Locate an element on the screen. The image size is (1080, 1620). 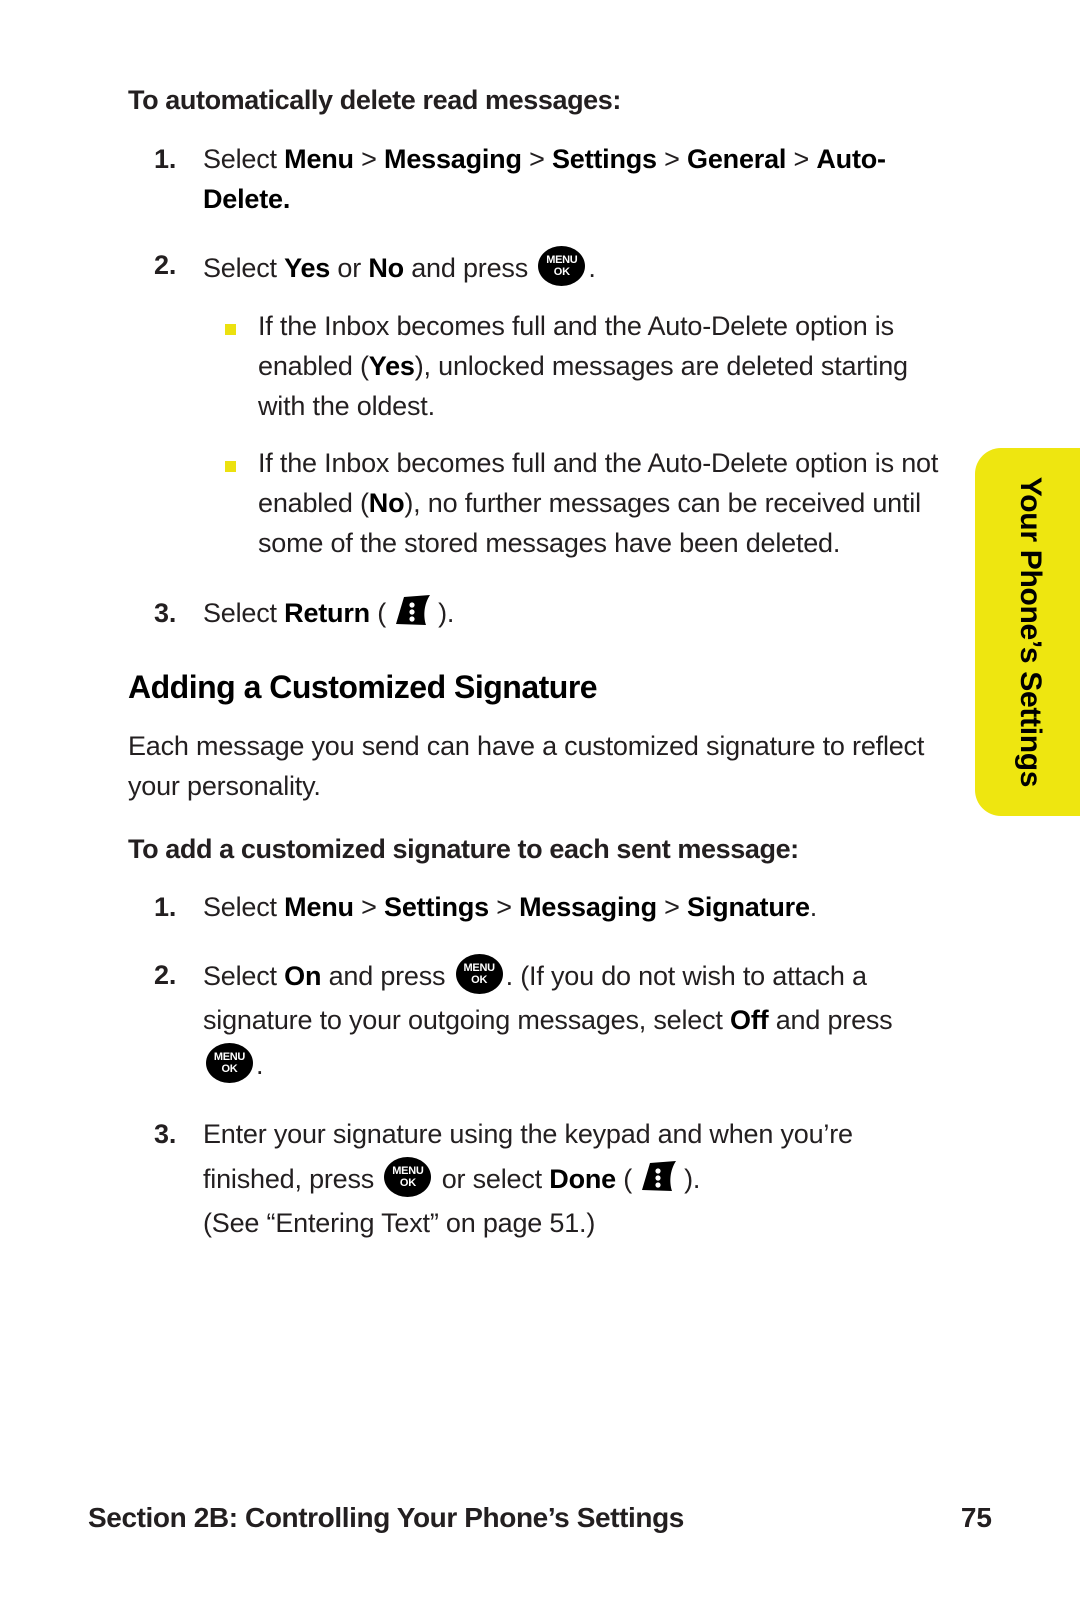
section-tab: Your Phone’s Settings is located at coordinates (1027, 632).